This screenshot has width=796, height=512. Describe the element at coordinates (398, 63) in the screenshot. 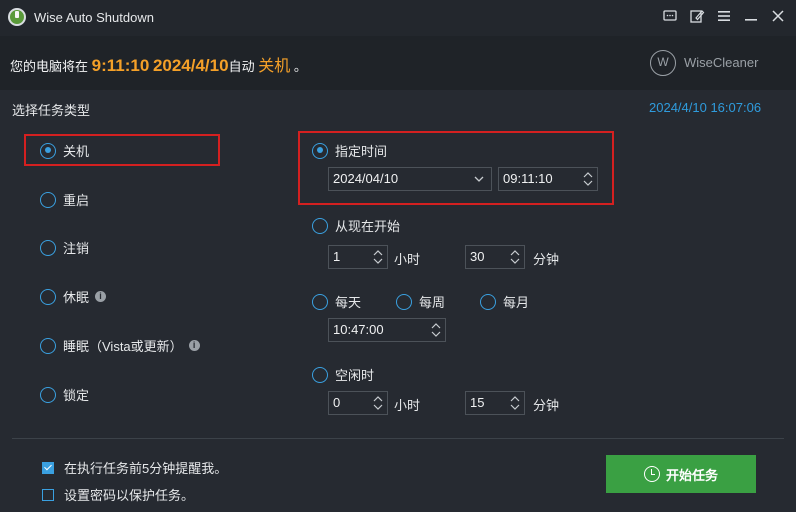

I see `status-banner: 您的电脑将在 9:11:10 2024/4/10自动 关机 。` at that location.